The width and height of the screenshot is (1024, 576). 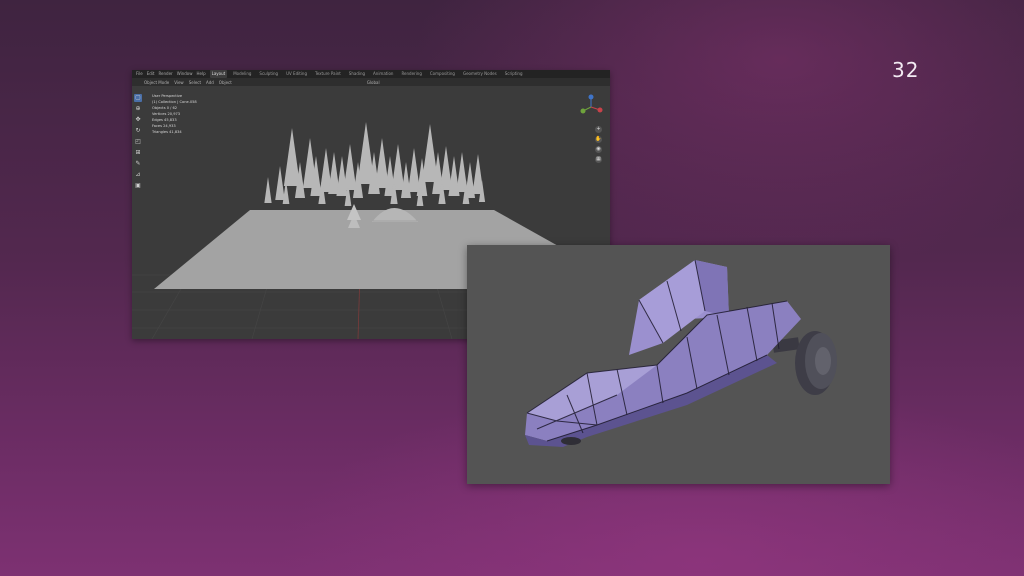 I want to click on tab-shading: Shading, so click(x=357, y=74).